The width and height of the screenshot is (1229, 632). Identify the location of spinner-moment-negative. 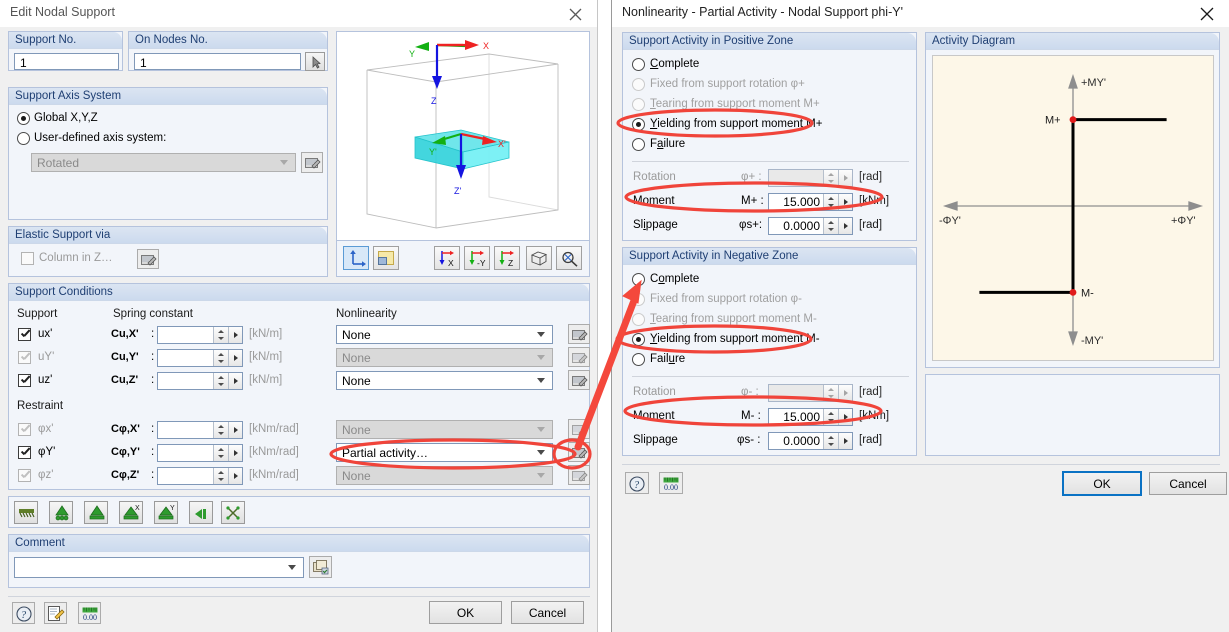
(830, 417).